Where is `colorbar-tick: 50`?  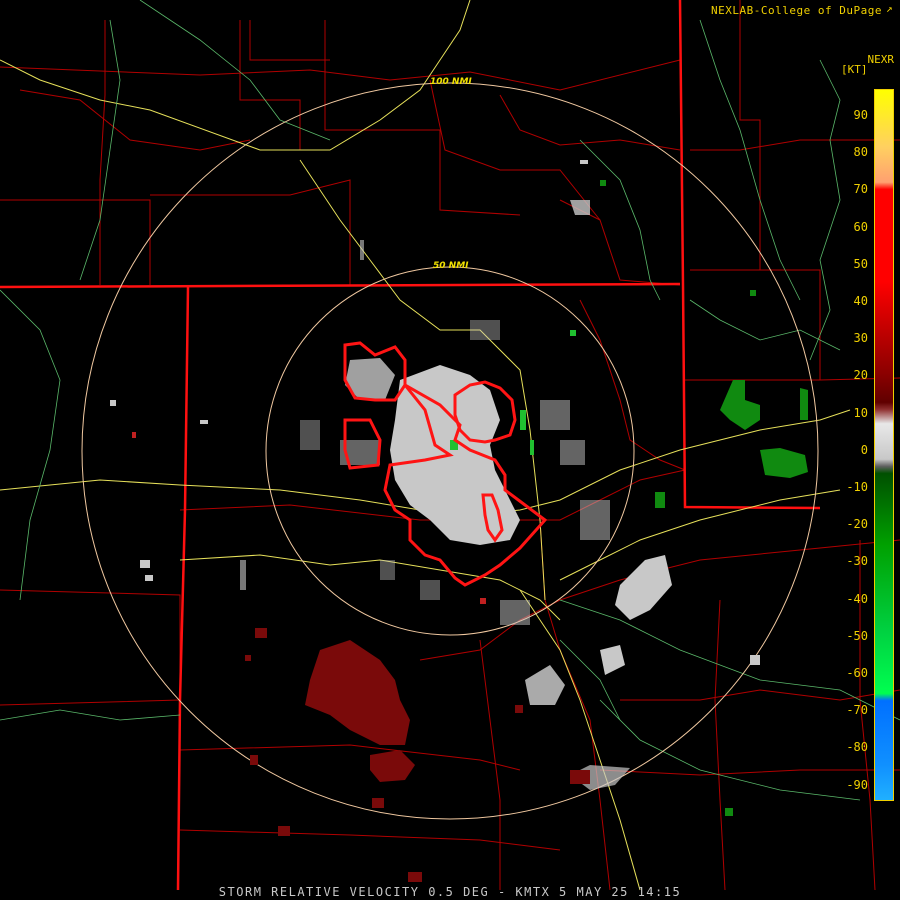 colorbar-tick: 50 is located at coordinates (860, 263).